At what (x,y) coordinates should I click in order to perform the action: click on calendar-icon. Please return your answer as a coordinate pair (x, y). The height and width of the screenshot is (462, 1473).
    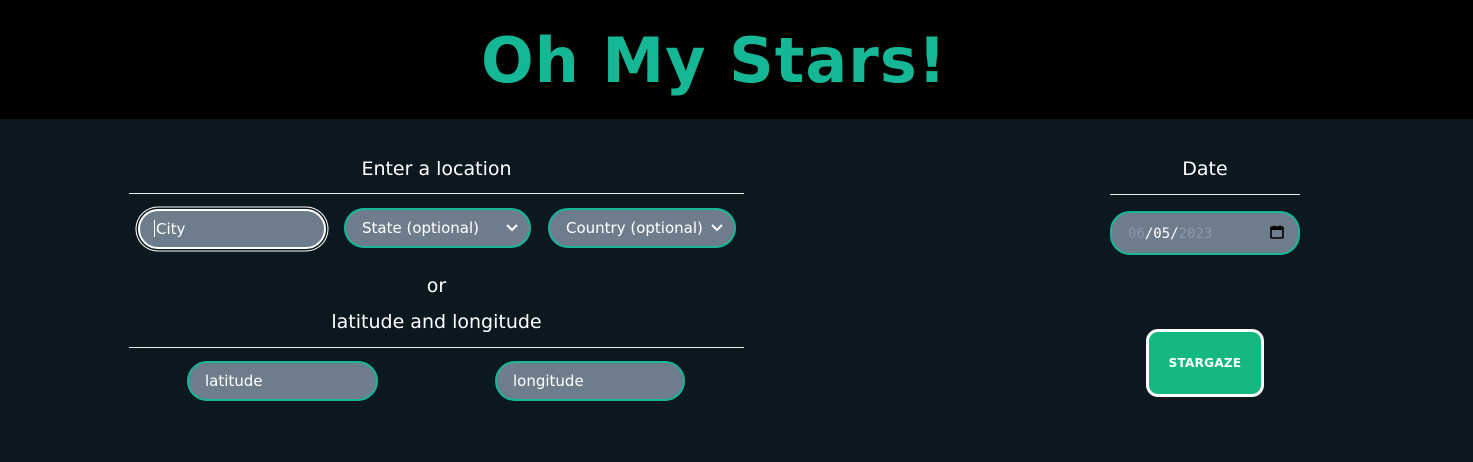
    Looking at the image, I should click on (1277, 232).